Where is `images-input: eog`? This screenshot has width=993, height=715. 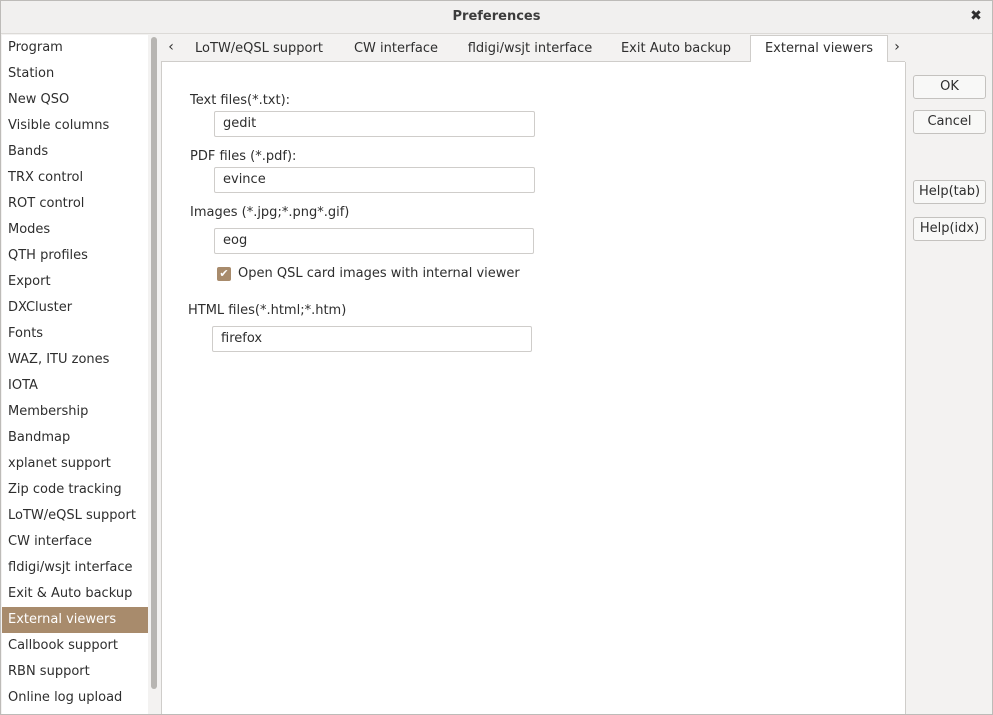 images-input: eog is located at coordinates (374, 241).